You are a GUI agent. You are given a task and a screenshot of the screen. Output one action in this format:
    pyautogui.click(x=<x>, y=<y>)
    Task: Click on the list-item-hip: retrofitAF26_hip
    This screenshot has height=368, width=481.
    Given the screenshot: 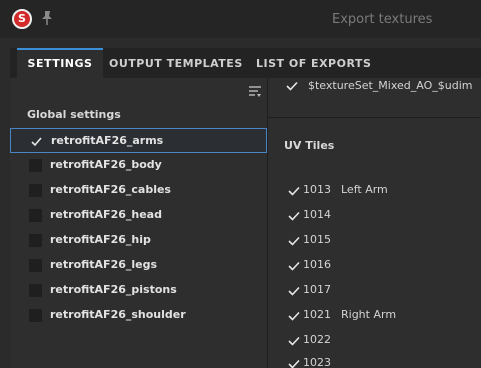 What is the action you would take?
    pyautogui.click(x=138, y=240)
    